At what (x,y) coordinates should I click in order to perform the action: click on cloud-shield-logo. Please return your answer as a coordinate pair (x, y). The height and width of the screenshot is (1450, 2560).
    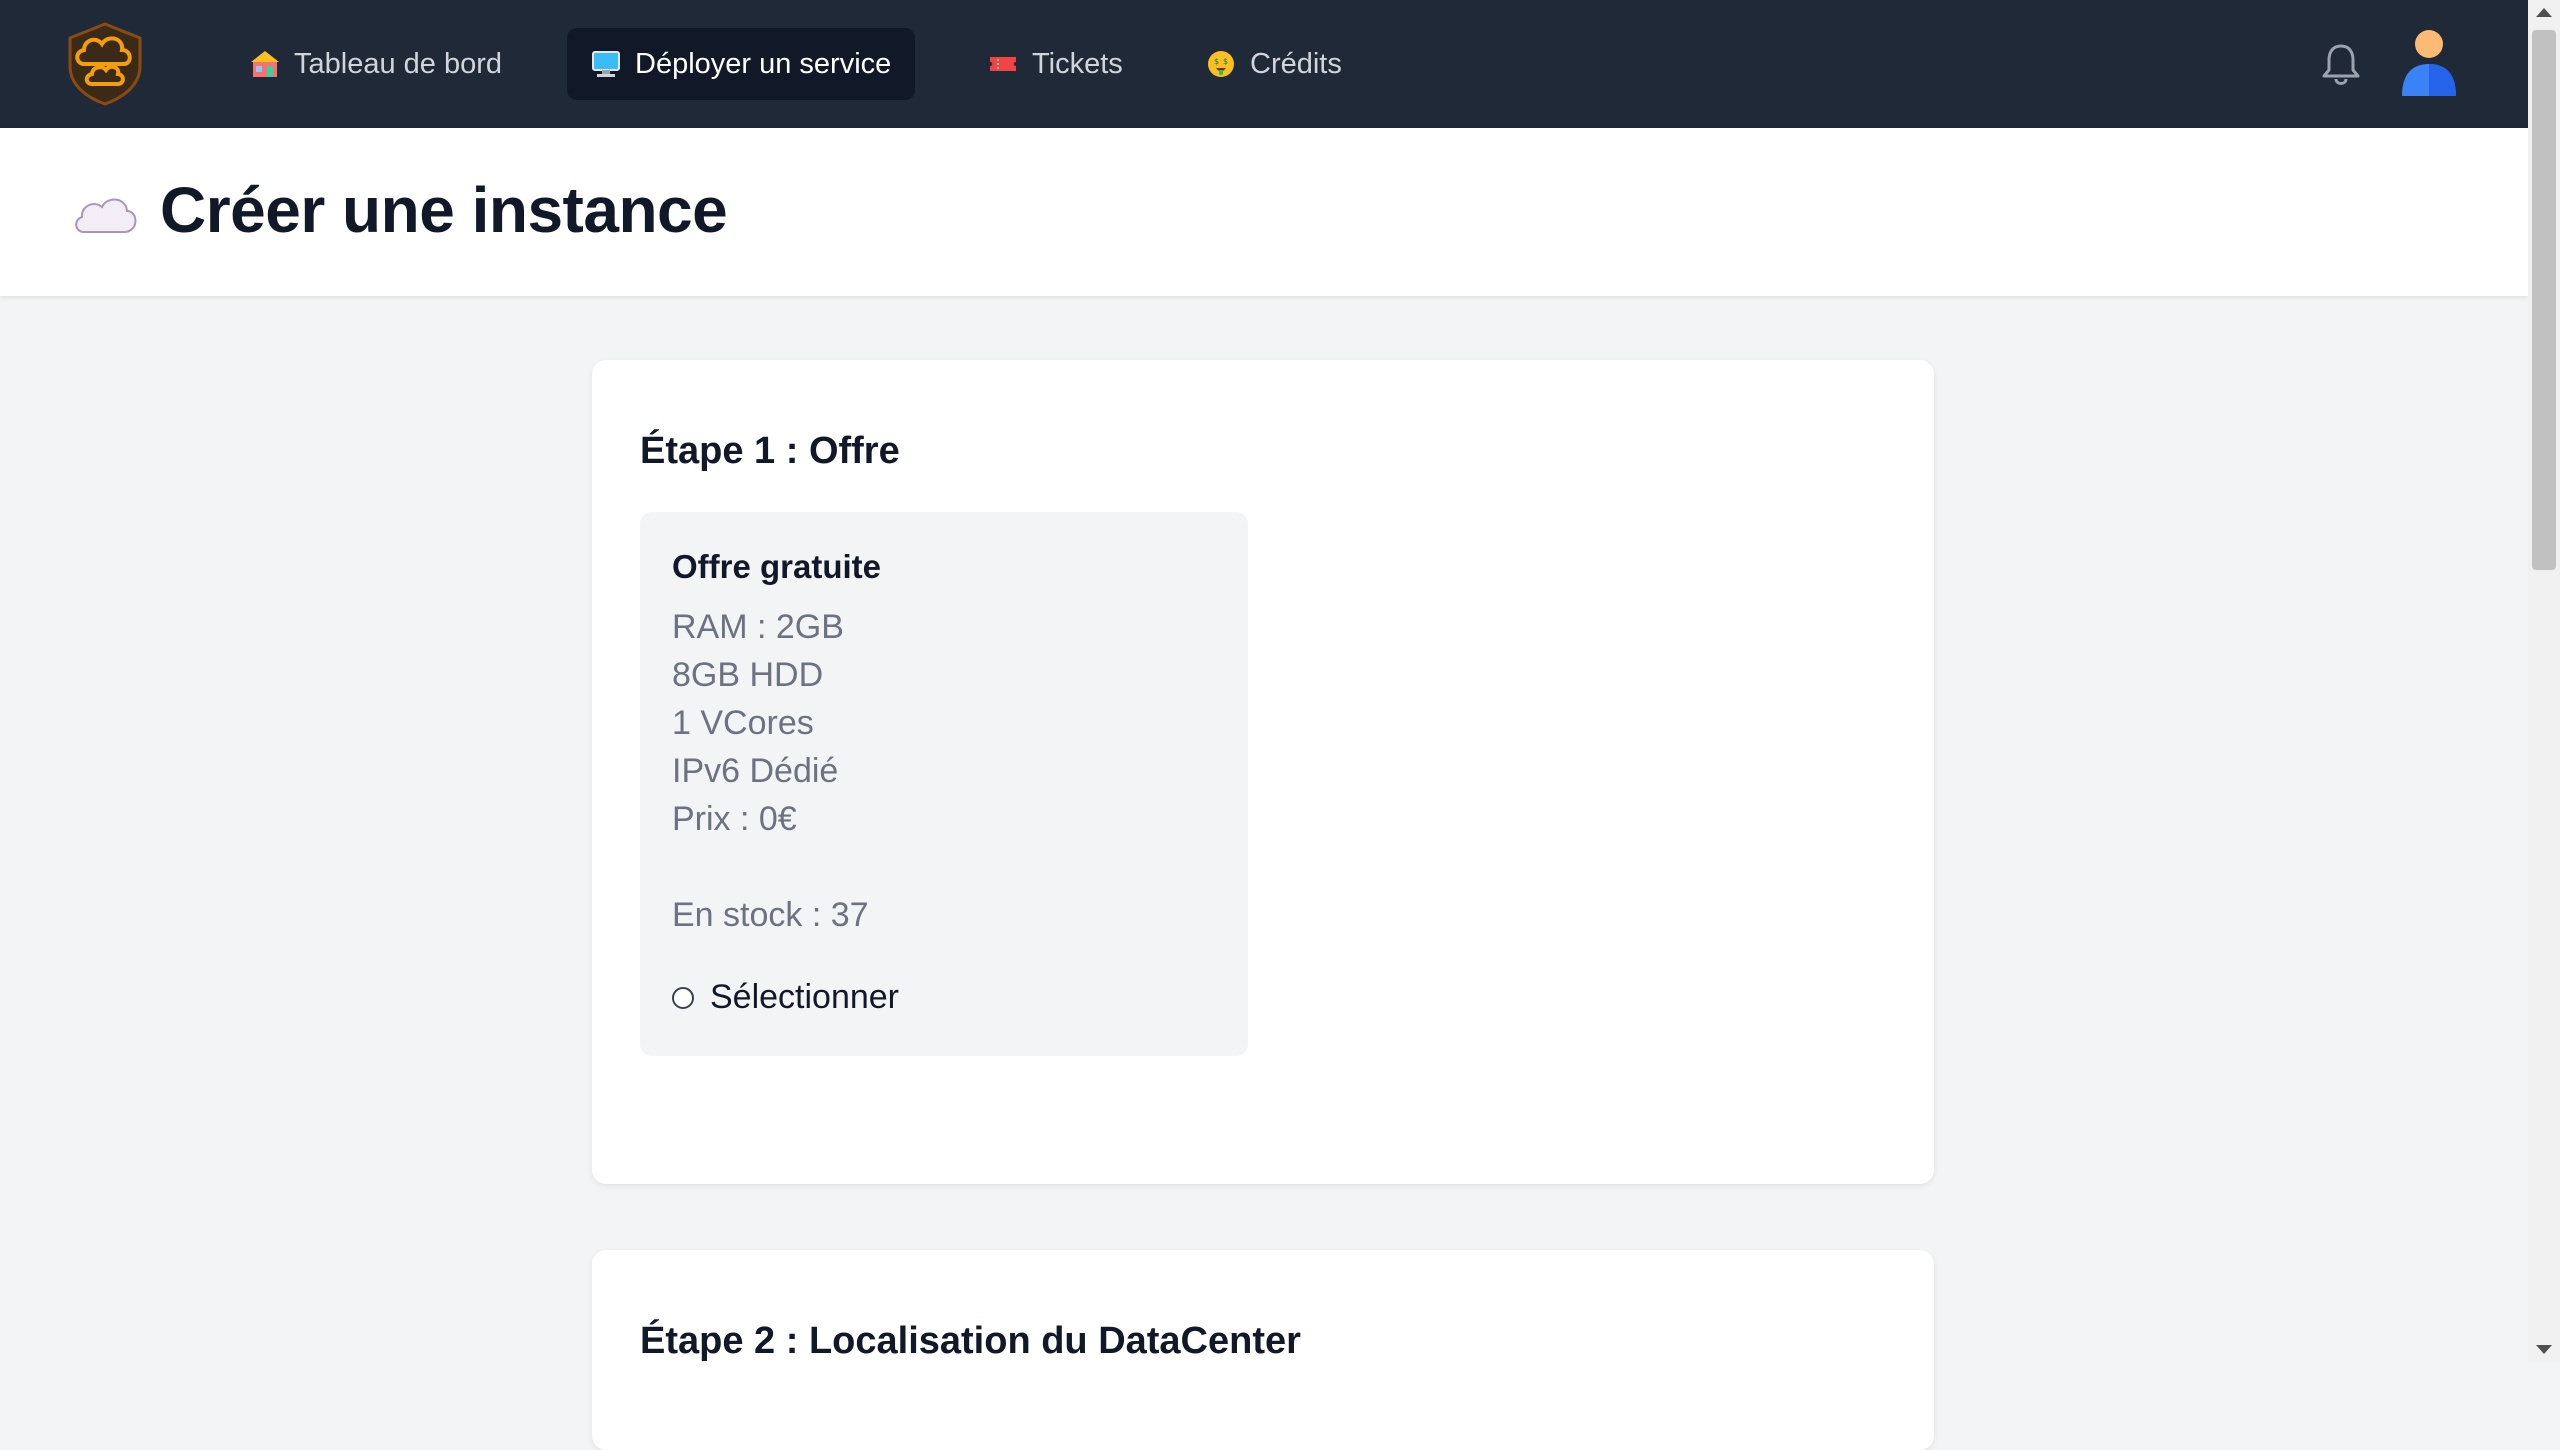
    Looking at the image, I should click on (105, 63).